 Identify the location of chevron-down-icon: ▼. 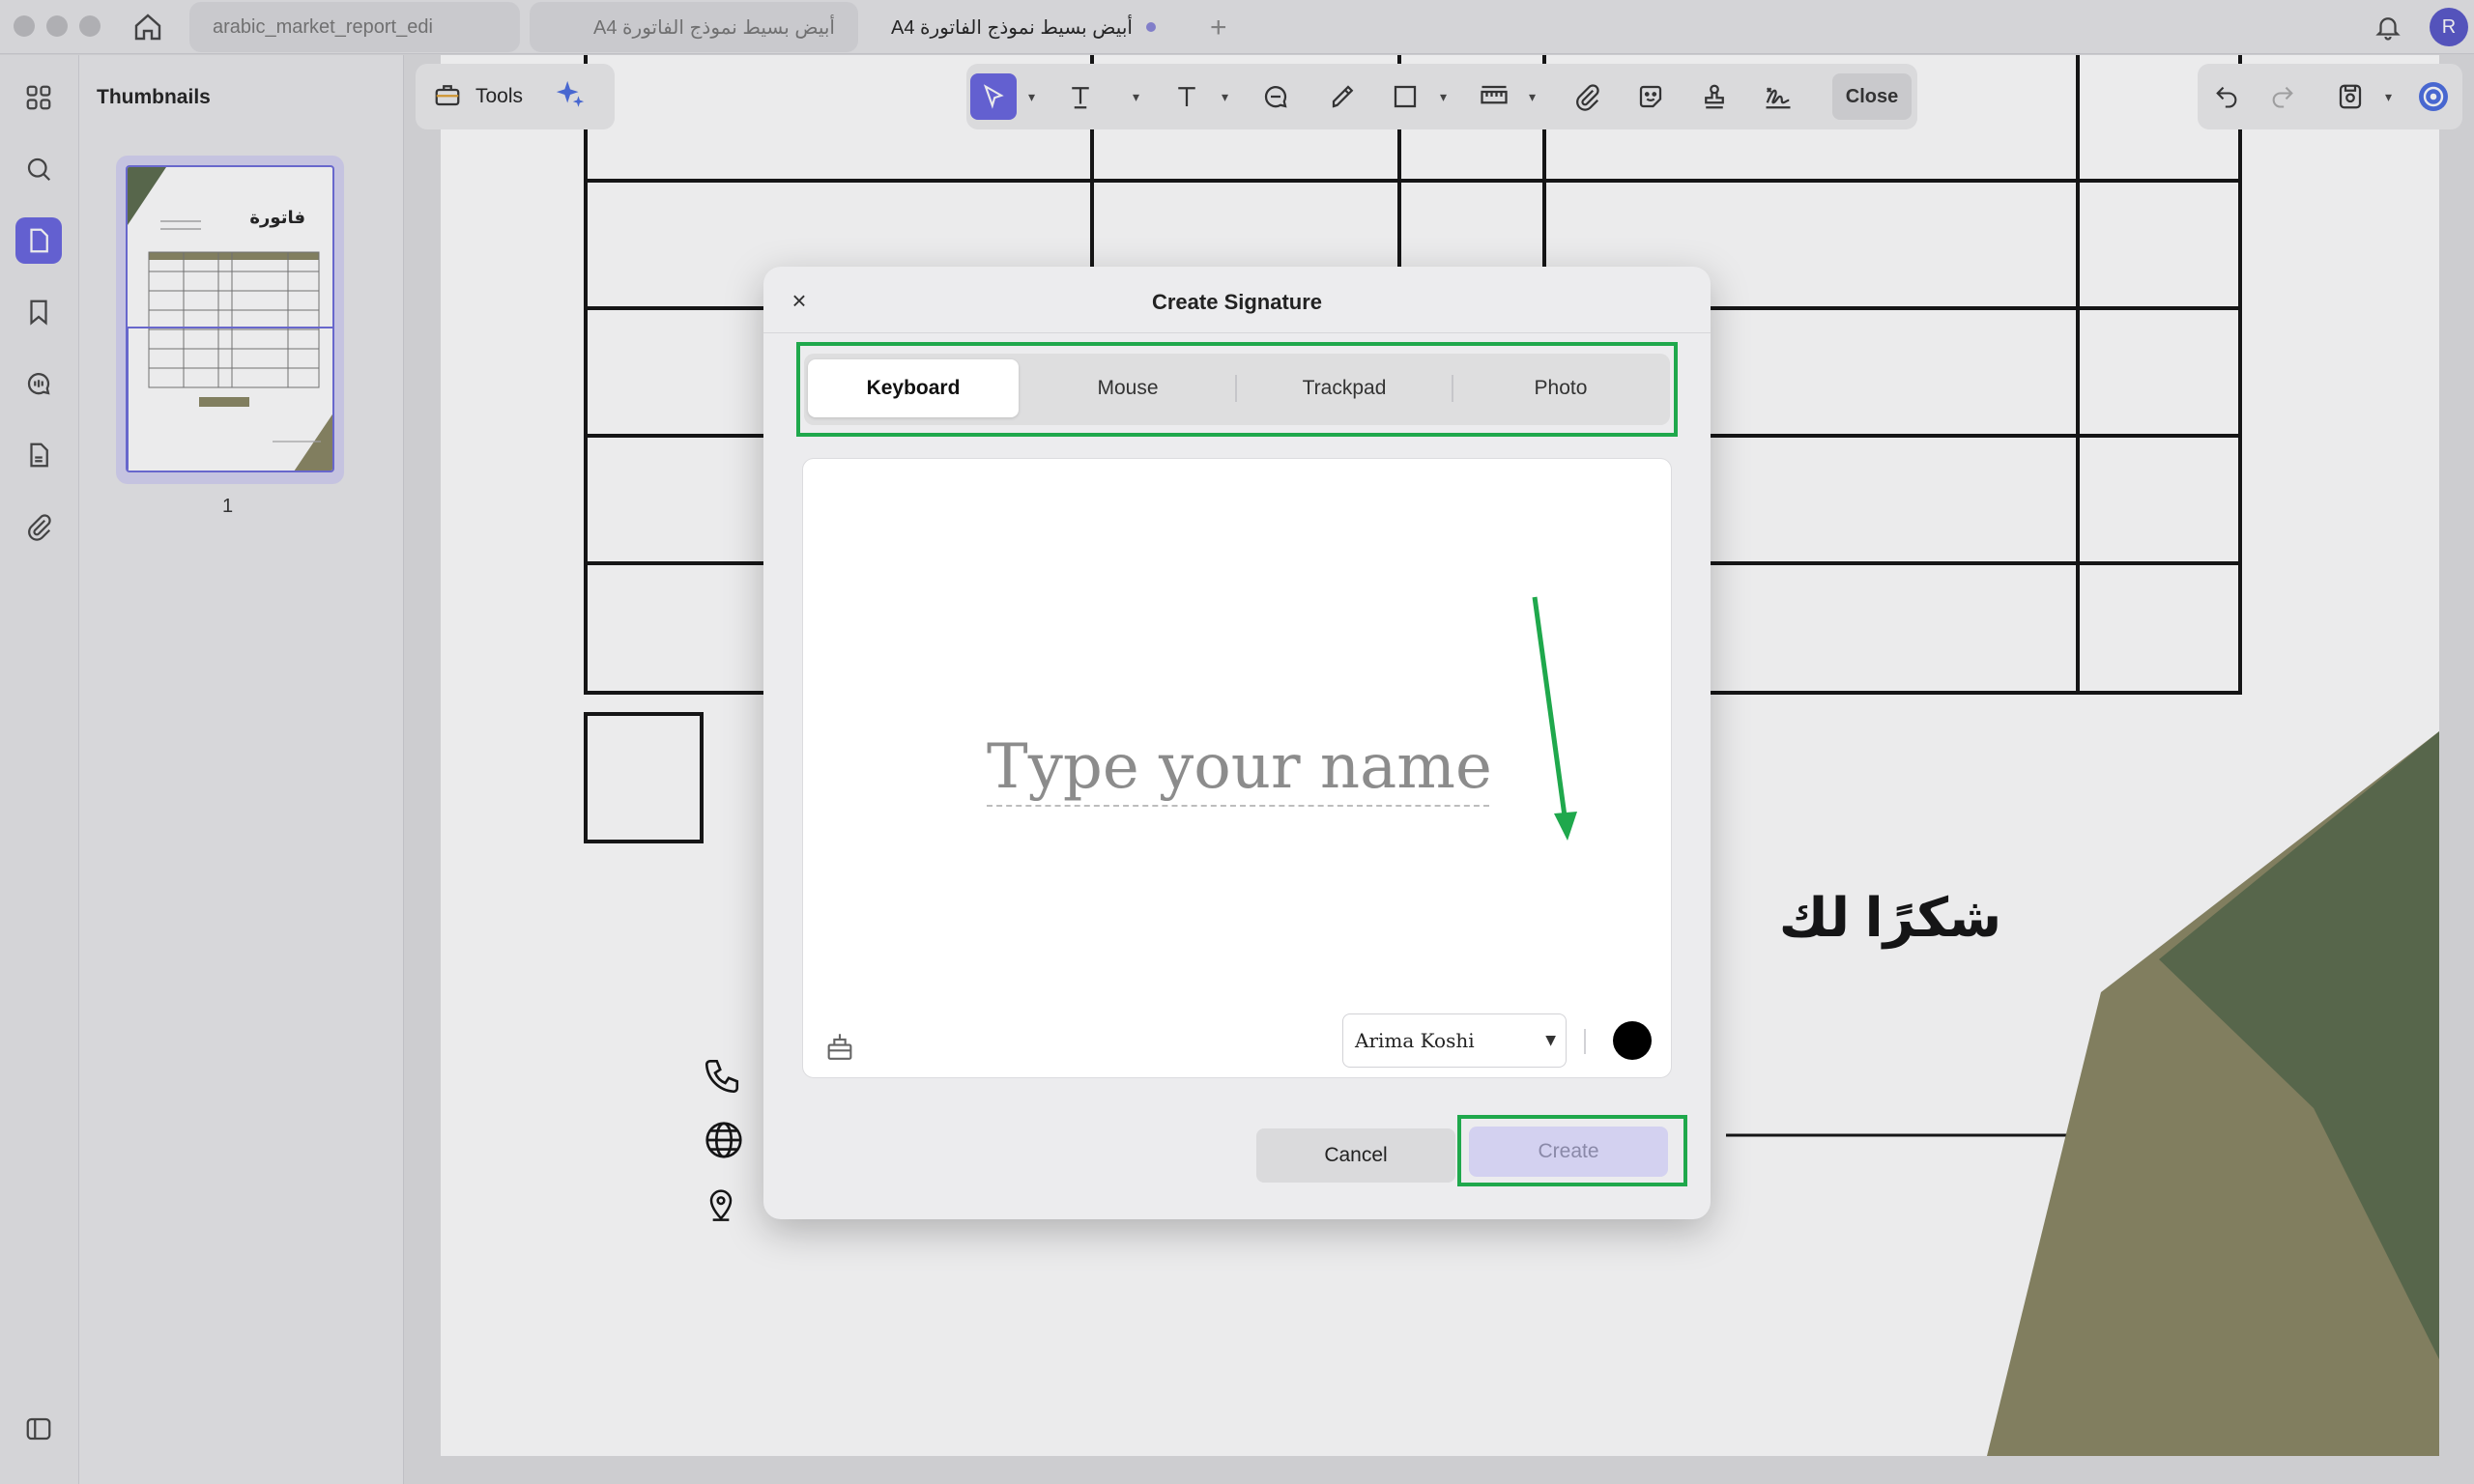
(1551, 1040).